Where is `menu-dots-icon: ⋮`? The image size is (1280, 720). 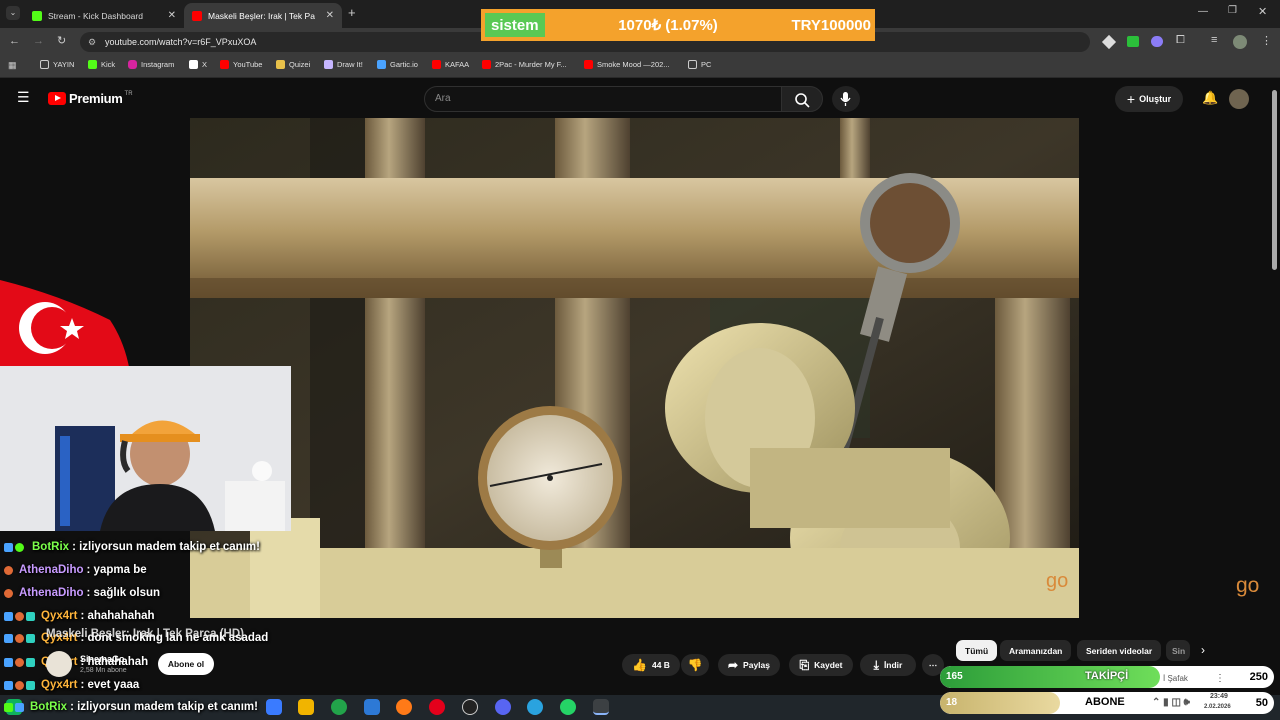
menu-dots-icon: ⋮ is located at coordinates (1266, 40).